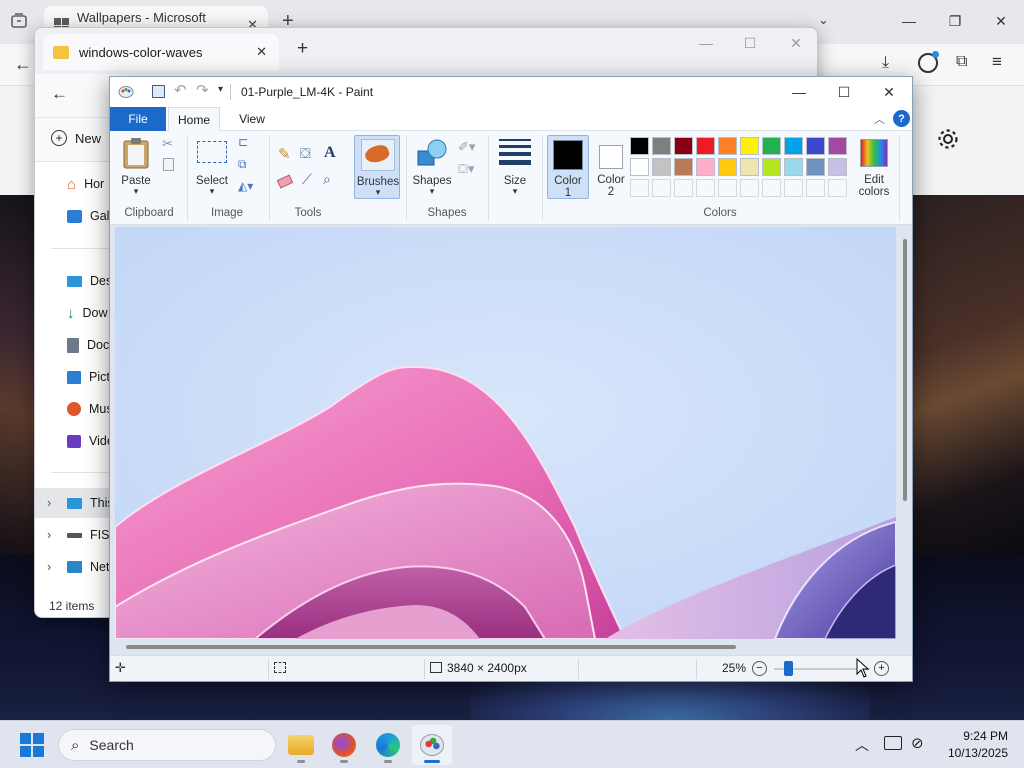 The height and width of the screenshot is (768, 1024). Describe the element at coordinates (167, 144) in the screenshot. I see `cut-icon: ✂` at that location.